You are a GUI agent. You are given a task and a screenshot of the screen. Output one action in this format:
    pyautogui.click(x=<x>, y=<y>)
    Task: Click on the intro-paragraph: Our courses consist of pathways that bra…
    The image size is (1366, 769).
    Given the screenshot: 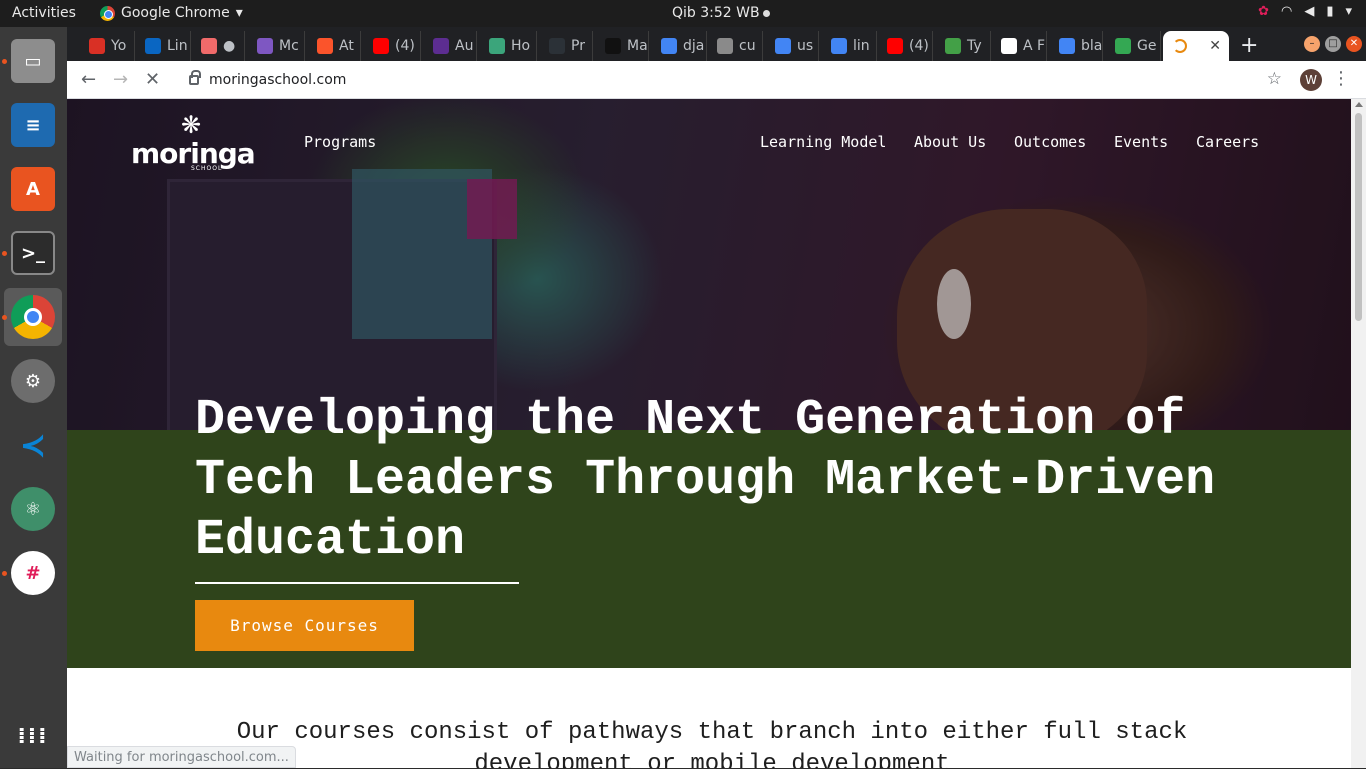 What is the action you would take?
    pyautogui.click(x=712, y=743)
    